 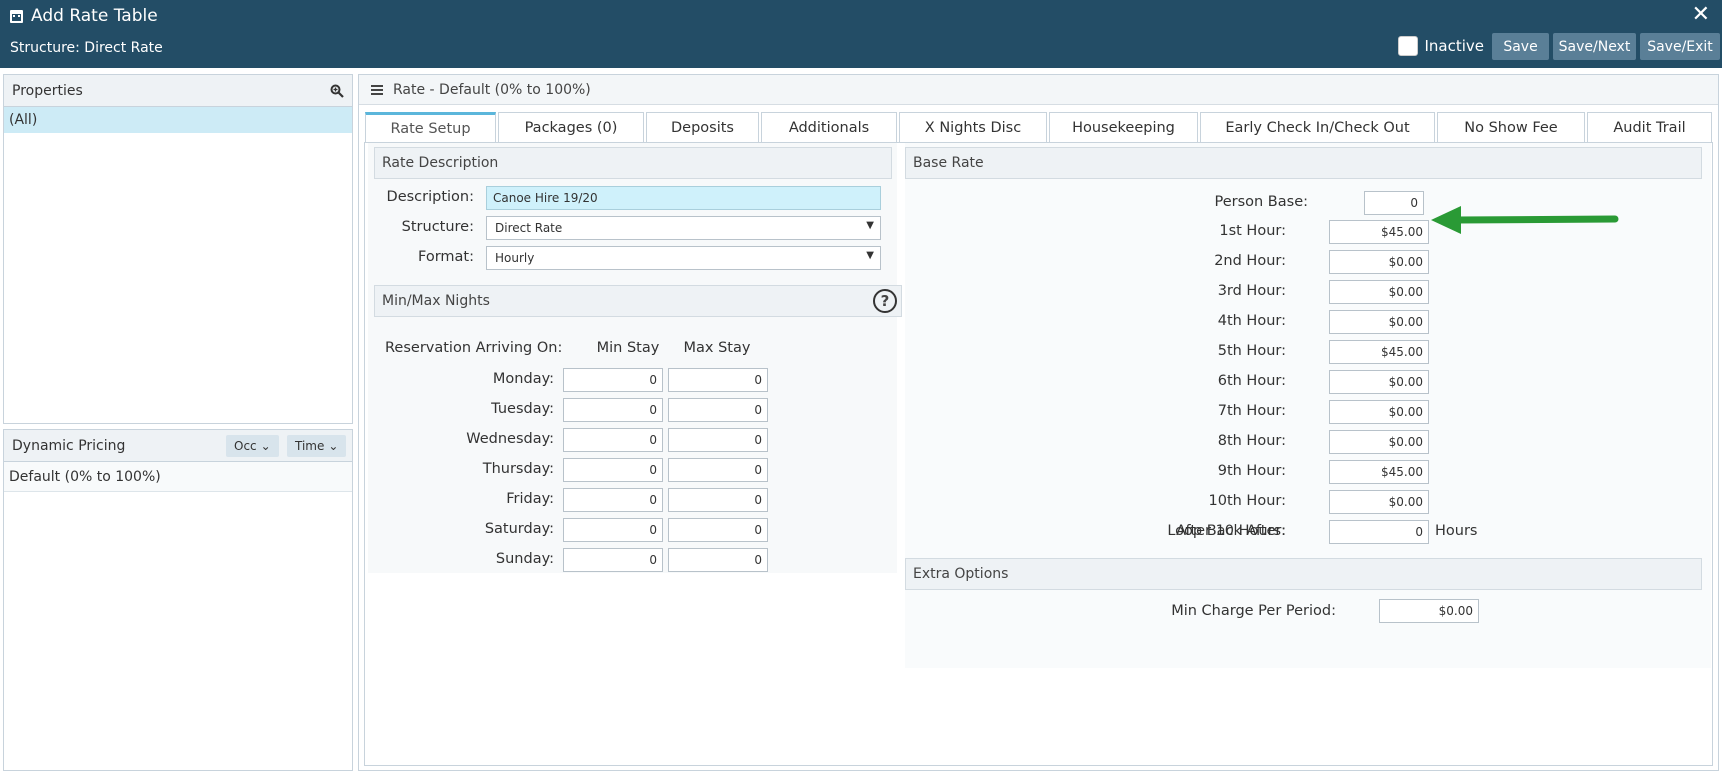 I want to click on hour-label: 3rd Hour:, so click(x=1251, y=291).